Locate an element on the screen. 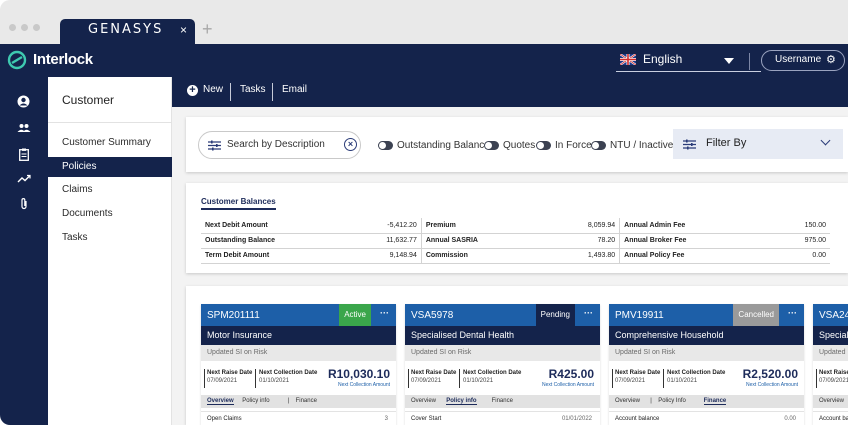  filter-by-select: Filter By is located at coordinates (758, 144).